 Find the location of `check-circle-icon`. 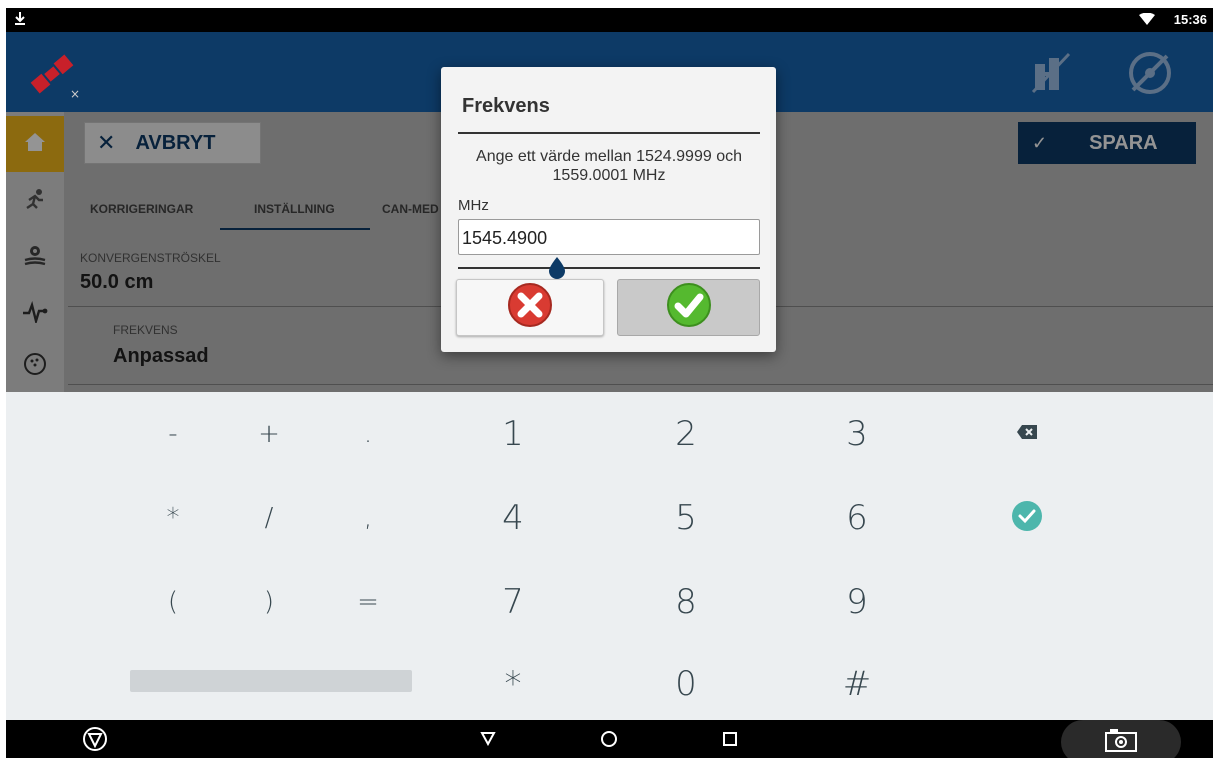

check-circle-icon is located at coordinates (1027, 518).